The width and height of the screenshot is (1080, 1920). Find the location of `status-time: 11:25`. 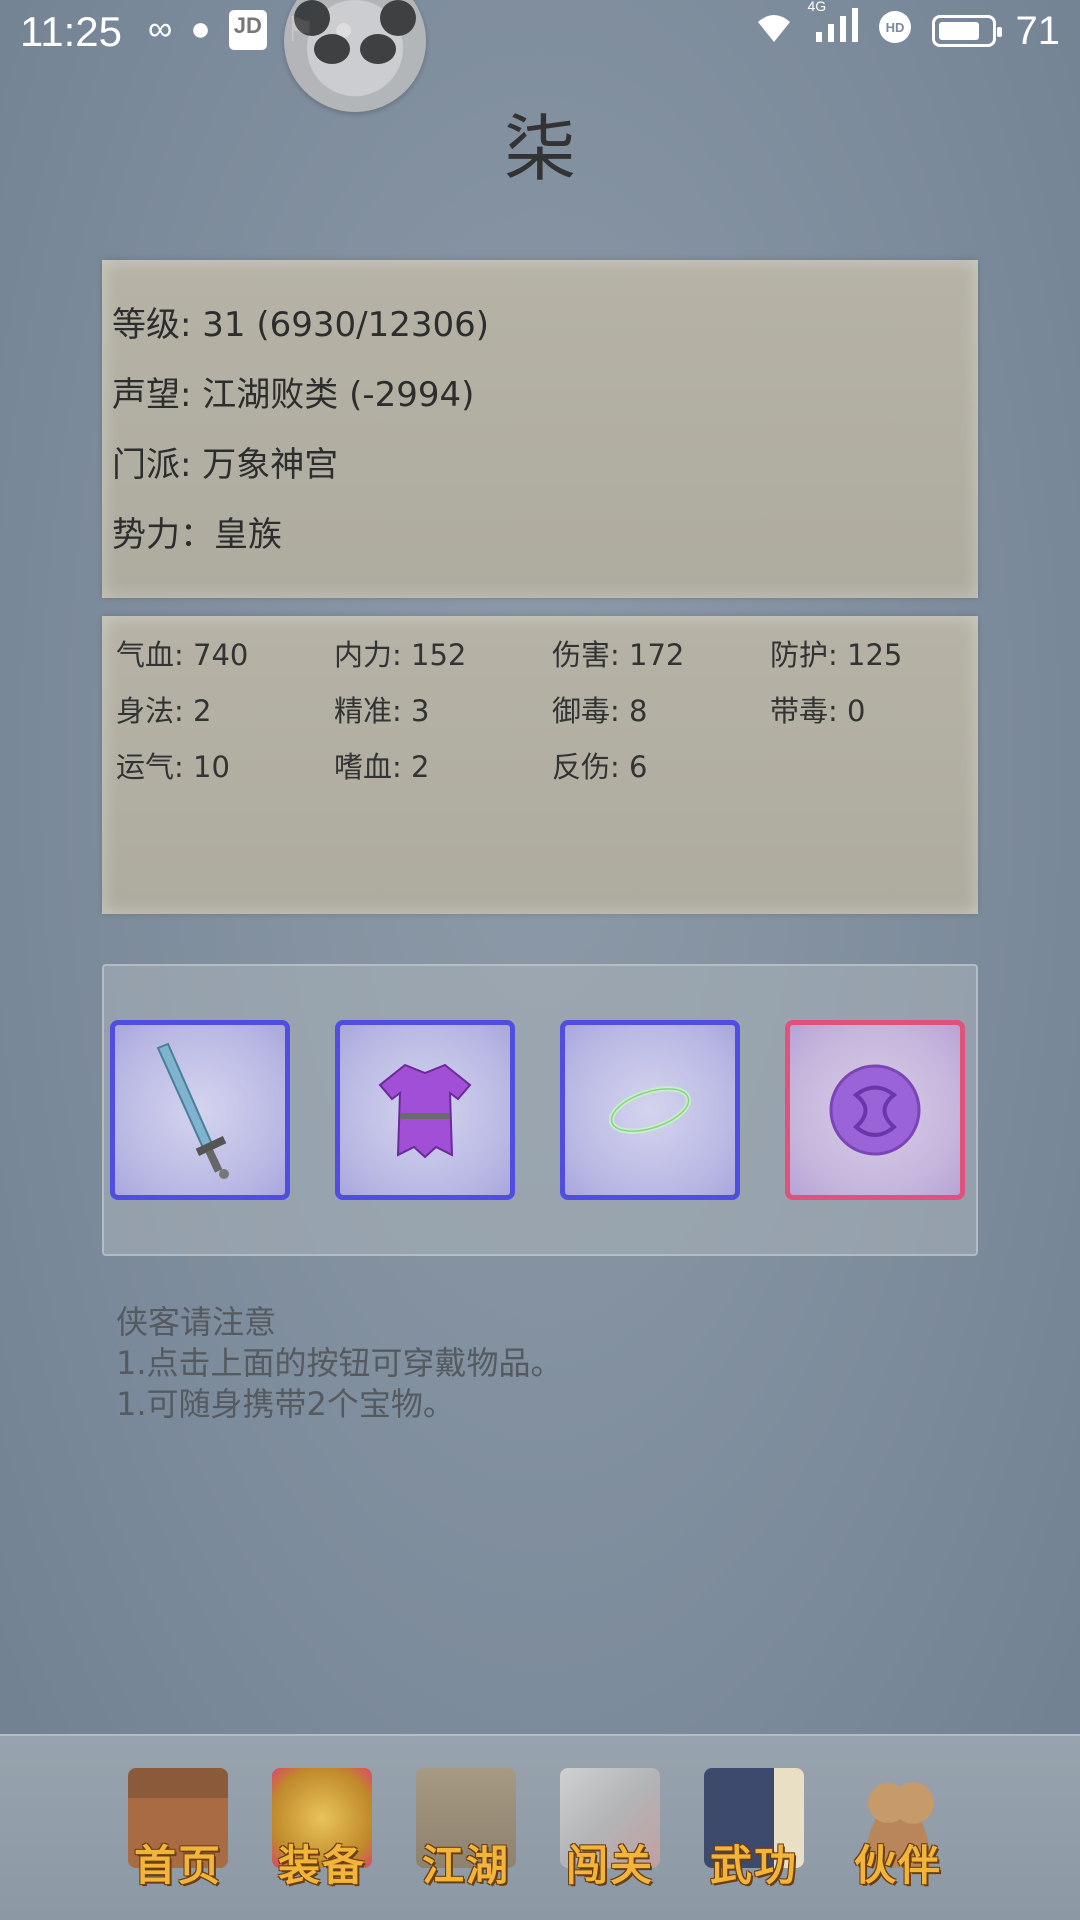

status-time: 11:25 is located at coordinates (71, 31).